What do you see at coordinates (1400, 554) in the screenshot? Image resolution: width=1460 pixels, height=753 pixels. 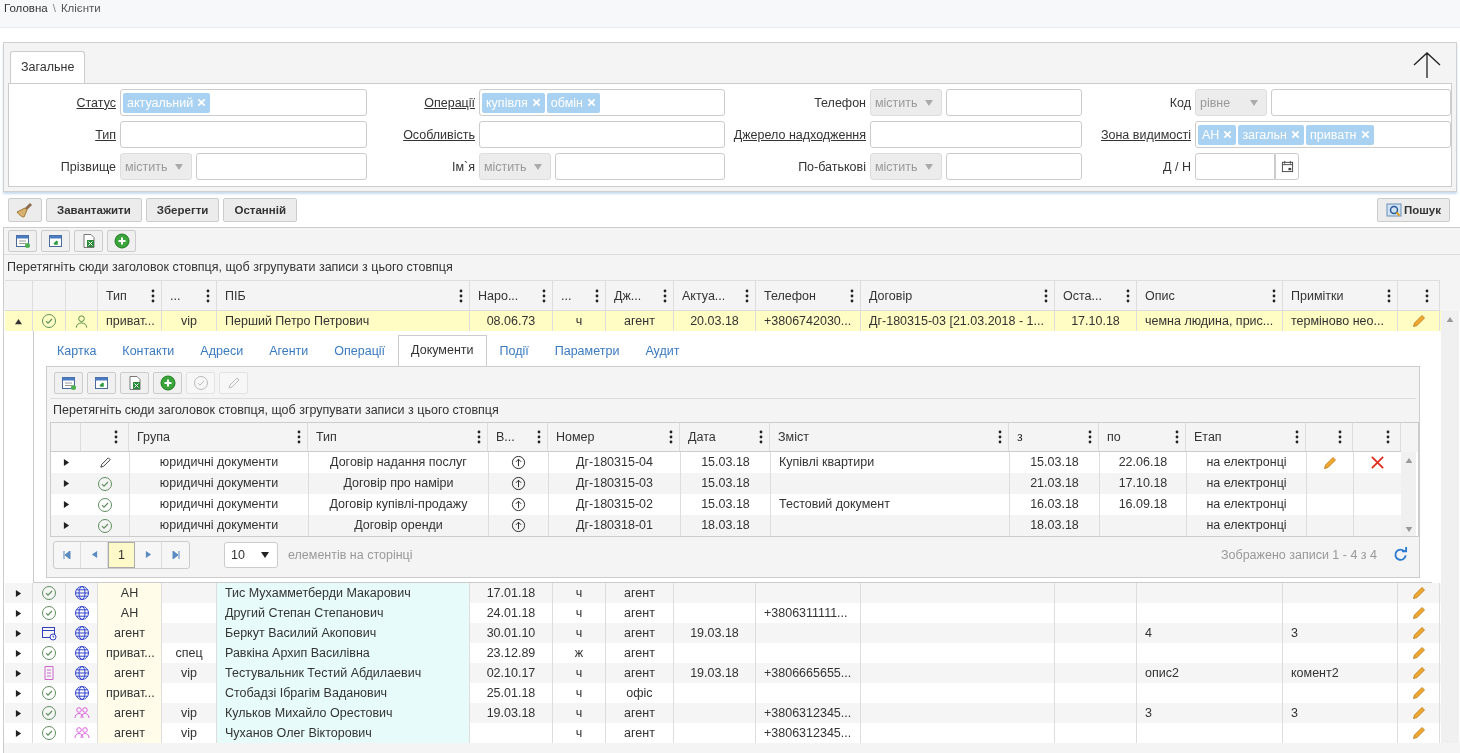 I see `refresh-icon` at bounding box center [1400, 554].